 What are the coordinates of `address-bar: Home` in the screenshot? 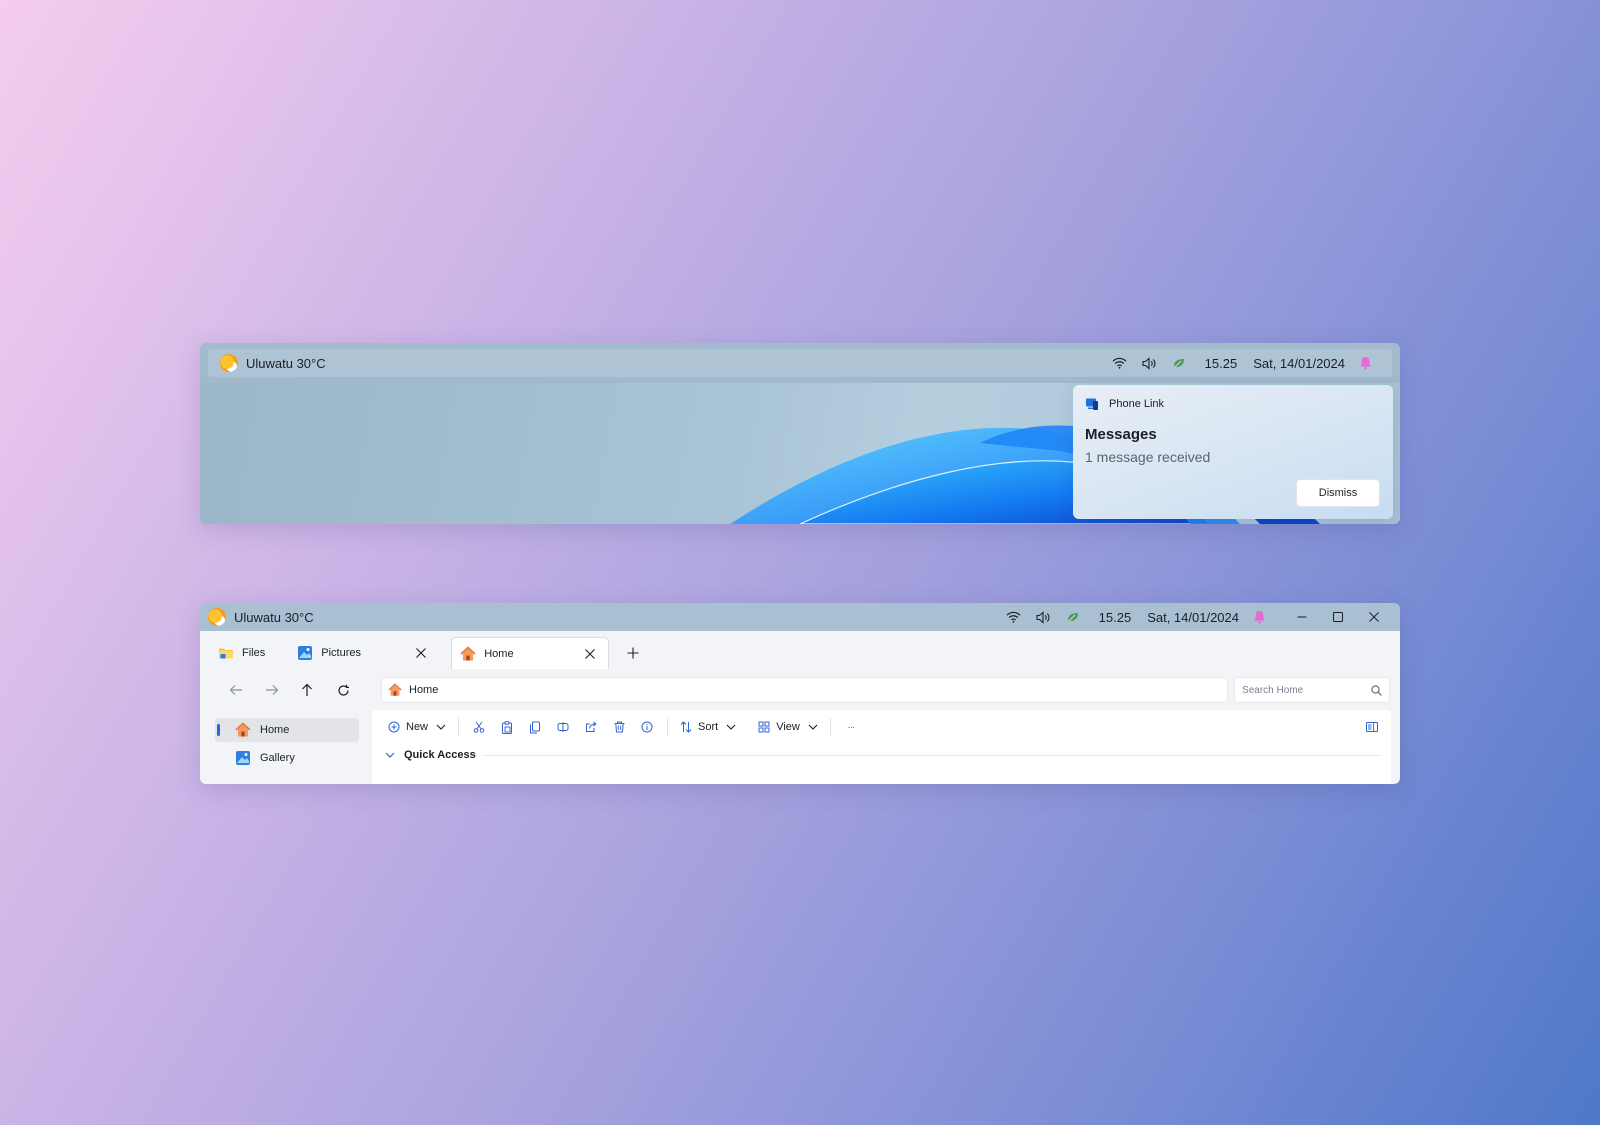 It's located at (805, 690).